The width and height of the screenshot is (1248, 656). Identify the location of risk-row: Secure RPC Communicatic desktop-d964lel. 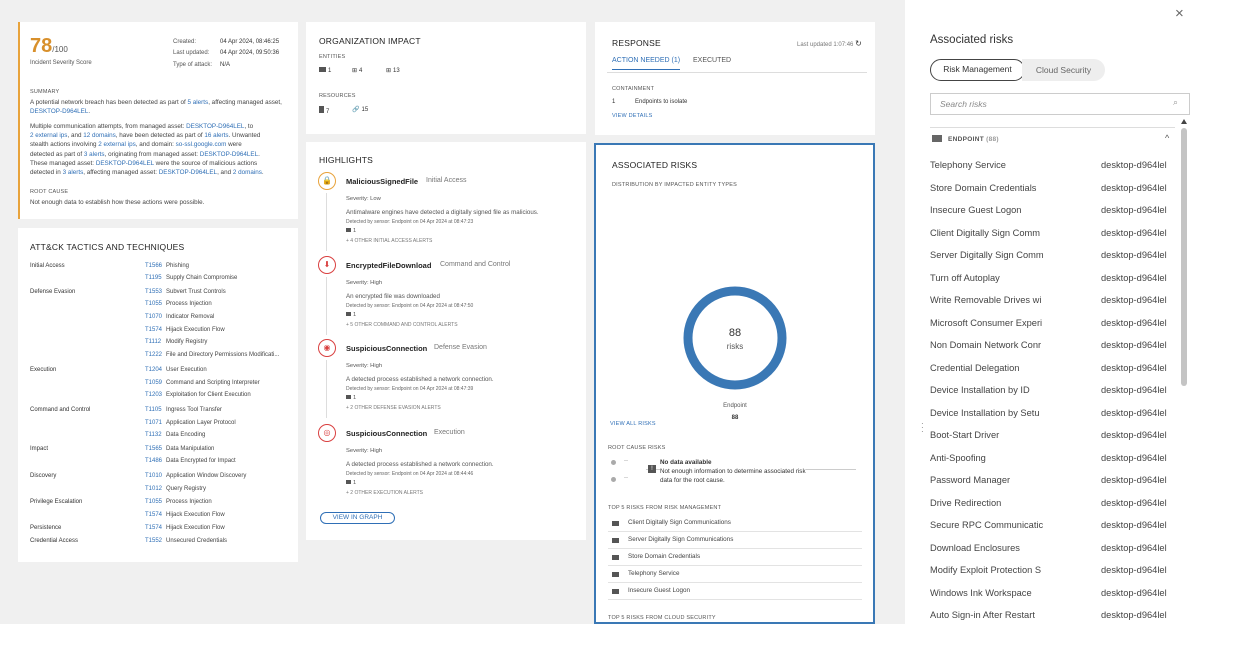
(1052, 528).